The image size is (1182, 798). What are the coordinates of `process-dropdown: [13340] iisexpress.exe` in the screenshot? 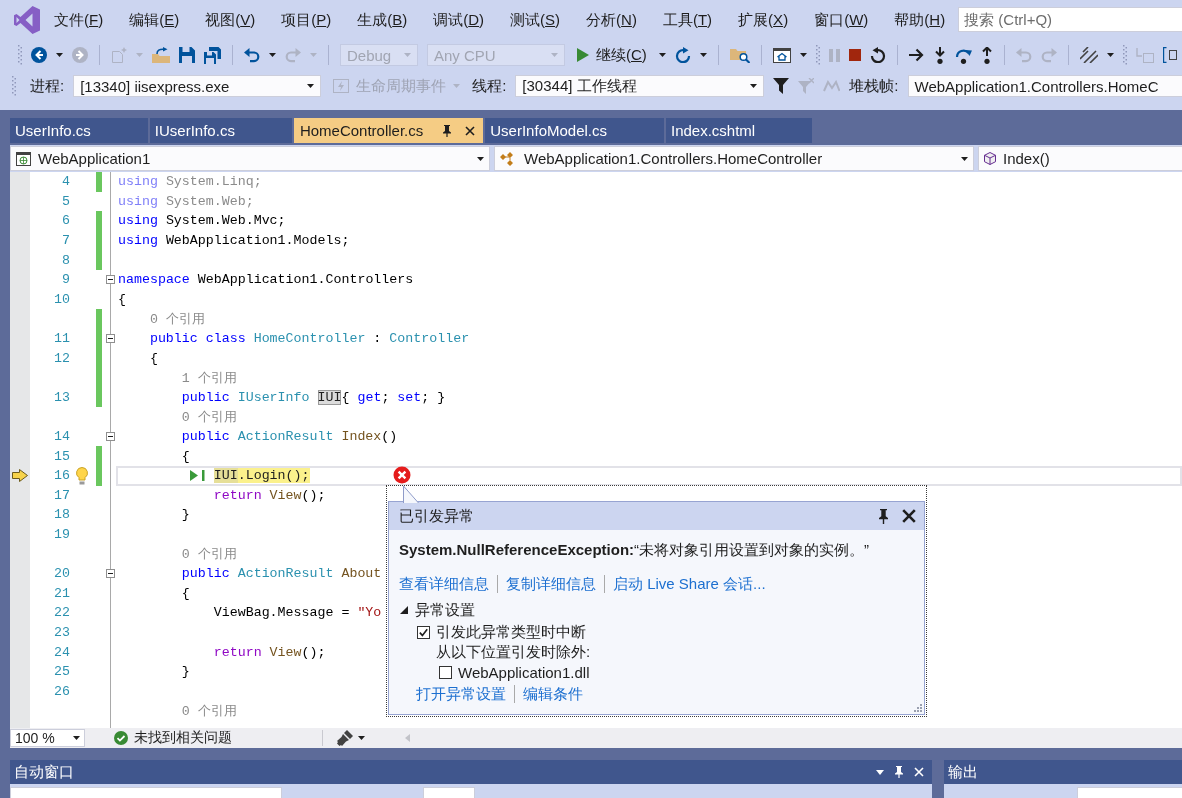 It's located at (197, 86).